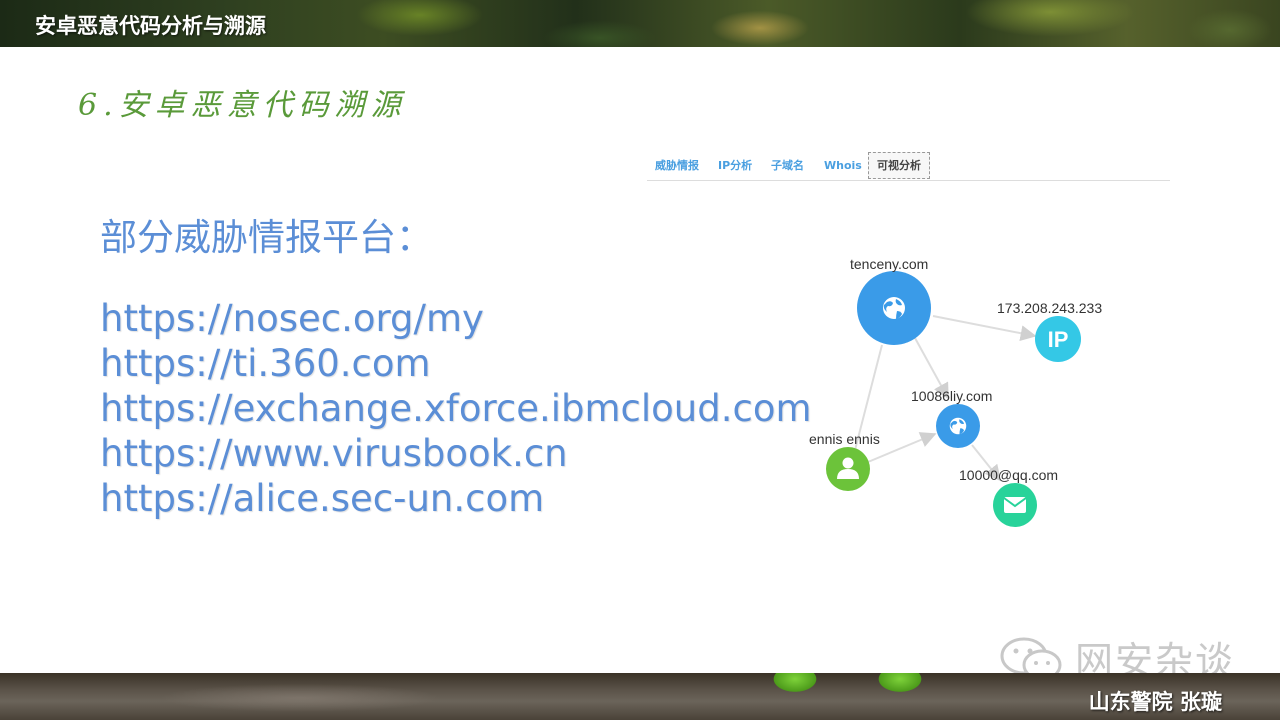 The image size is (1280, 720). What do you see at coordinates (677, 165) in the screenshot?
I see `tab-threat-intel: 威胁情报` at bounding box center [677, 165].